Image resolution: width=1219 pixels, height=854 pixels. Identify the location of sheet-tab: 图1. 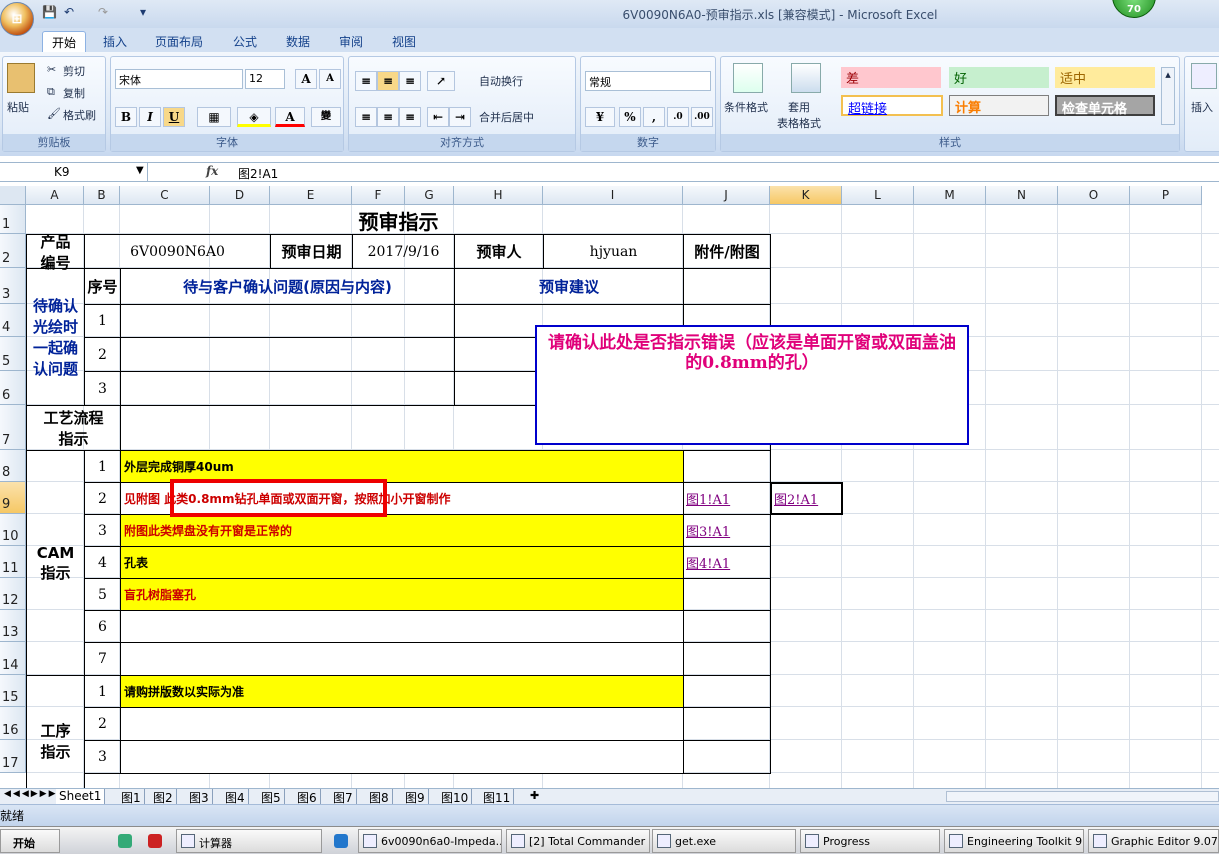
(131, 797).